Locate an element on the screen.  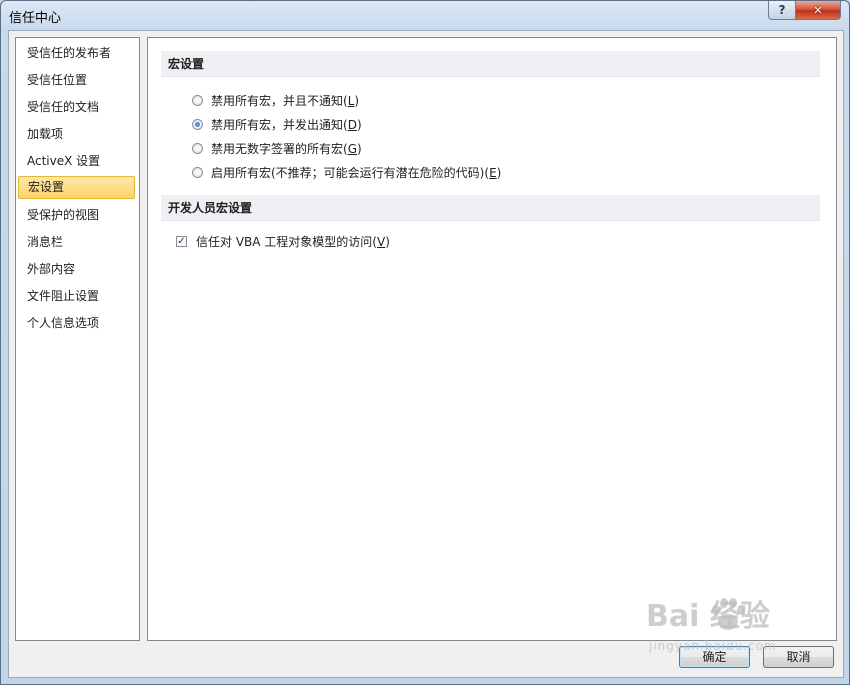
close-button: ✕ is located at coordinates (818, 10).